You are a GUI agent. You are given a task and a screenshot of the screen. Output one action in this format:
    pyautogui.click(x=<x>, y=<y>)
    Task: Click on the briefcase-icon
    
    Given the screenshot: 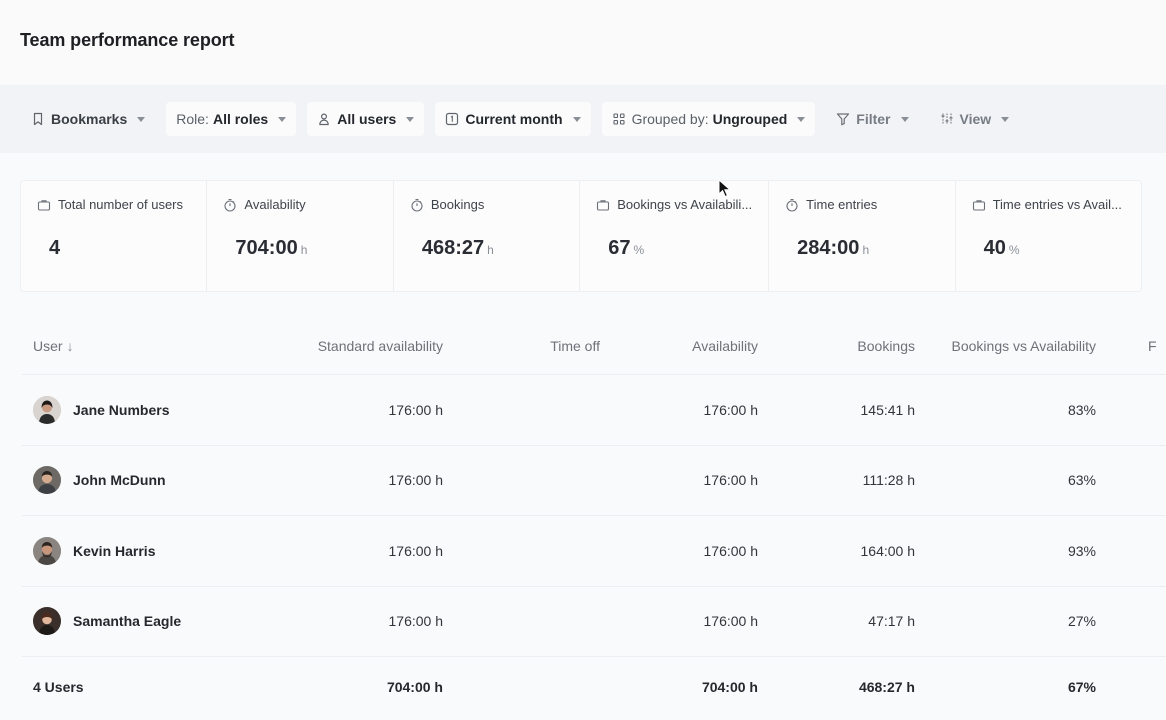 What is the action you would take?
    pyautogui.click(x=978, y=205)
    